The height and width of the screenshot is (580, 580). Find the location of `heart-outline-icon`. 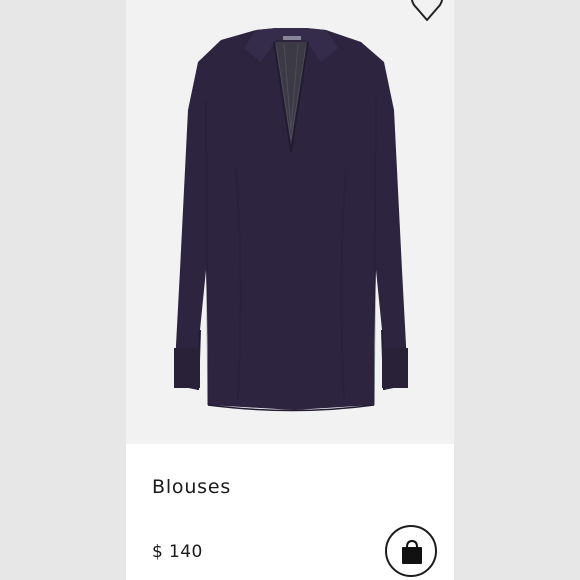

heart-outline-icon is located at coordinates (427, 10).